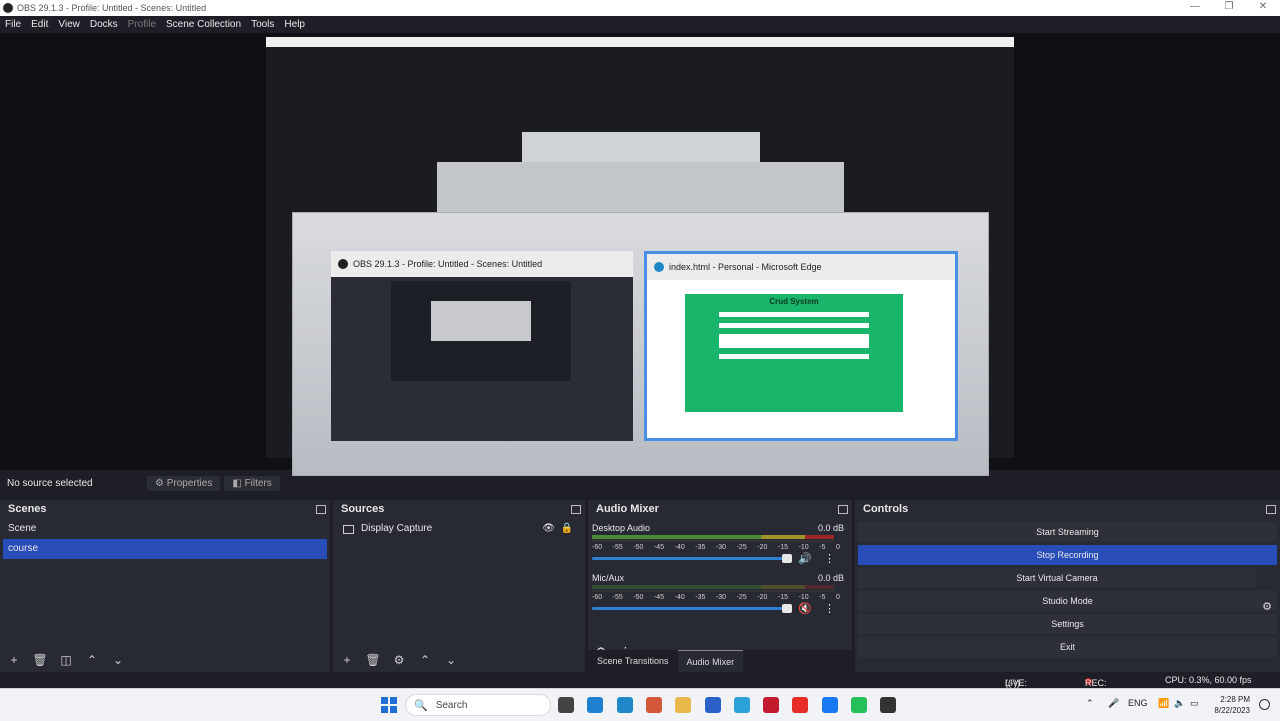 The image size is (1280, 721). Describe the element at coordinates (478, 705) in the screenshot. I see `taskbar-search: 🔍 Search` at that location.